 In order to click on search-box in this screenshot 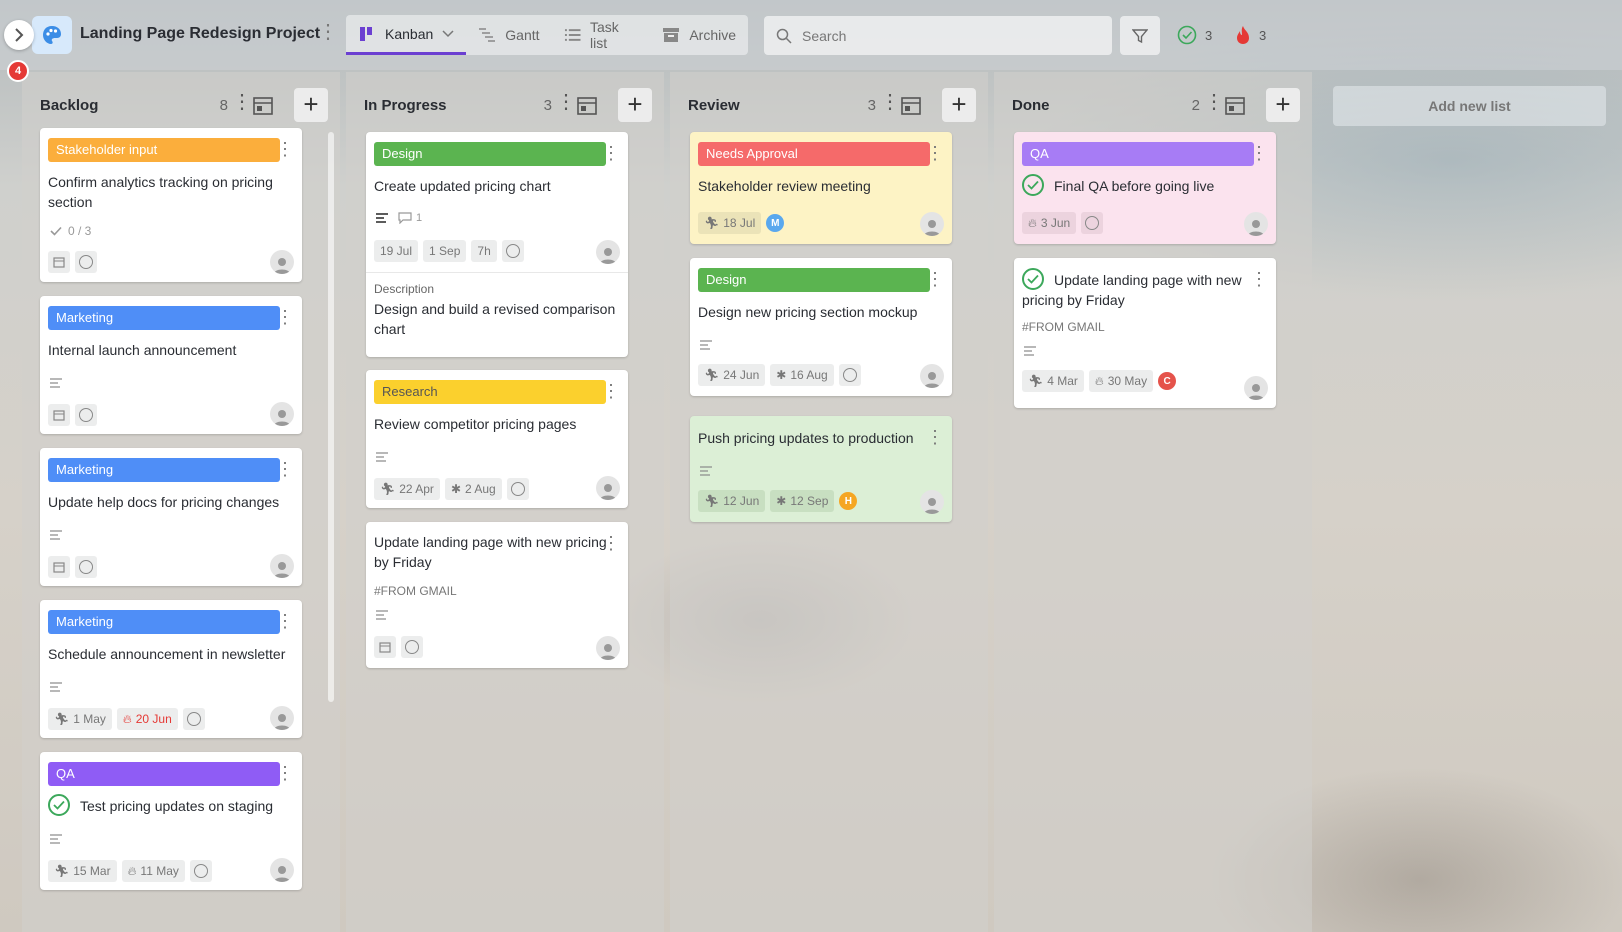, I will do `click(938, 35)`.